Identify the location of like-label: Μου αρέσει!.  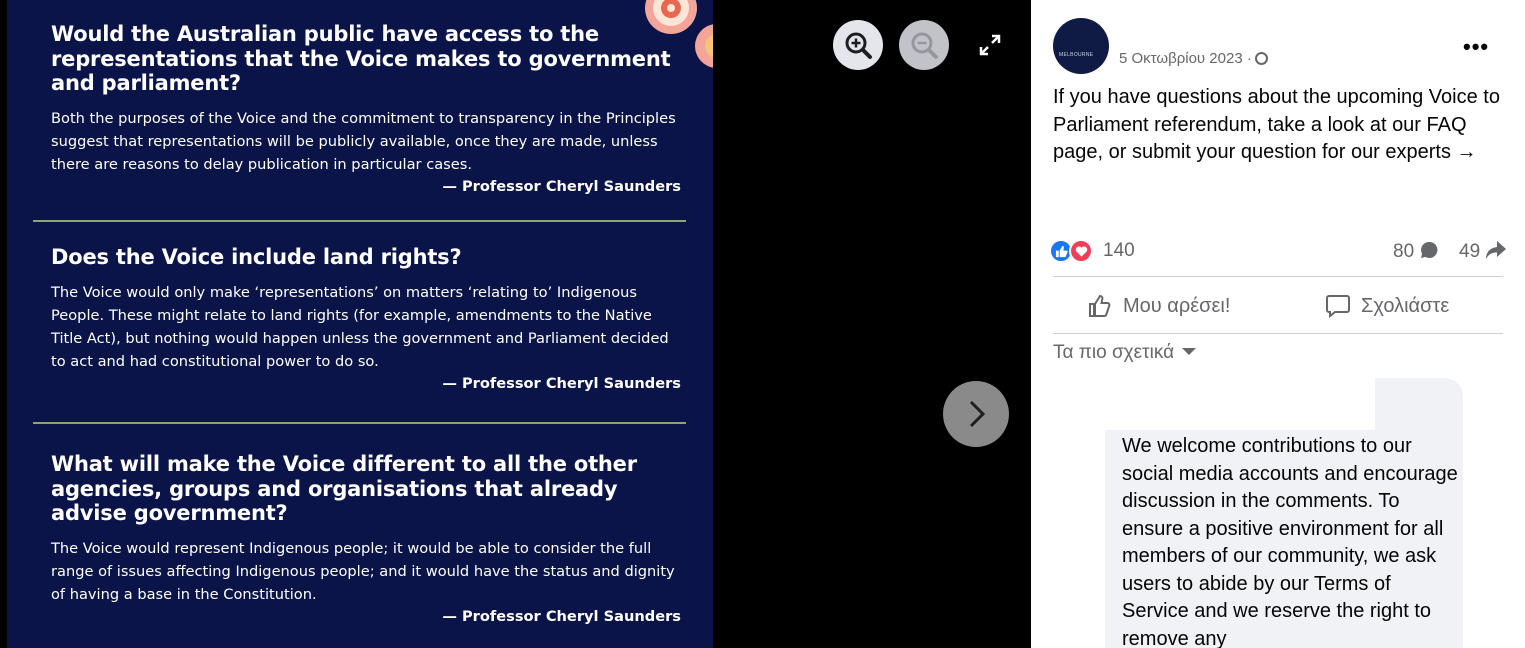
(1177, 305).